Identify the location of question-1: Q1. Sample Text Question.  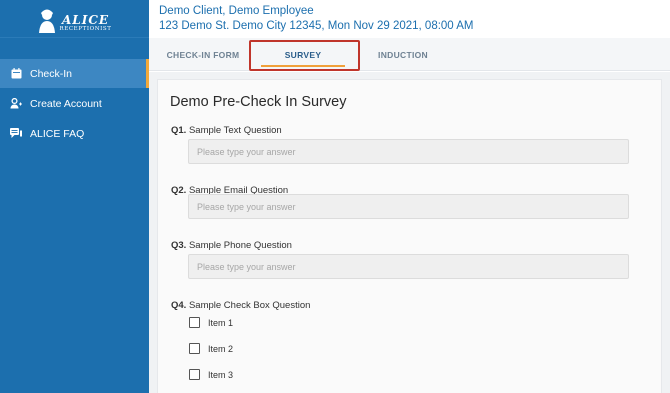
(226, 130).